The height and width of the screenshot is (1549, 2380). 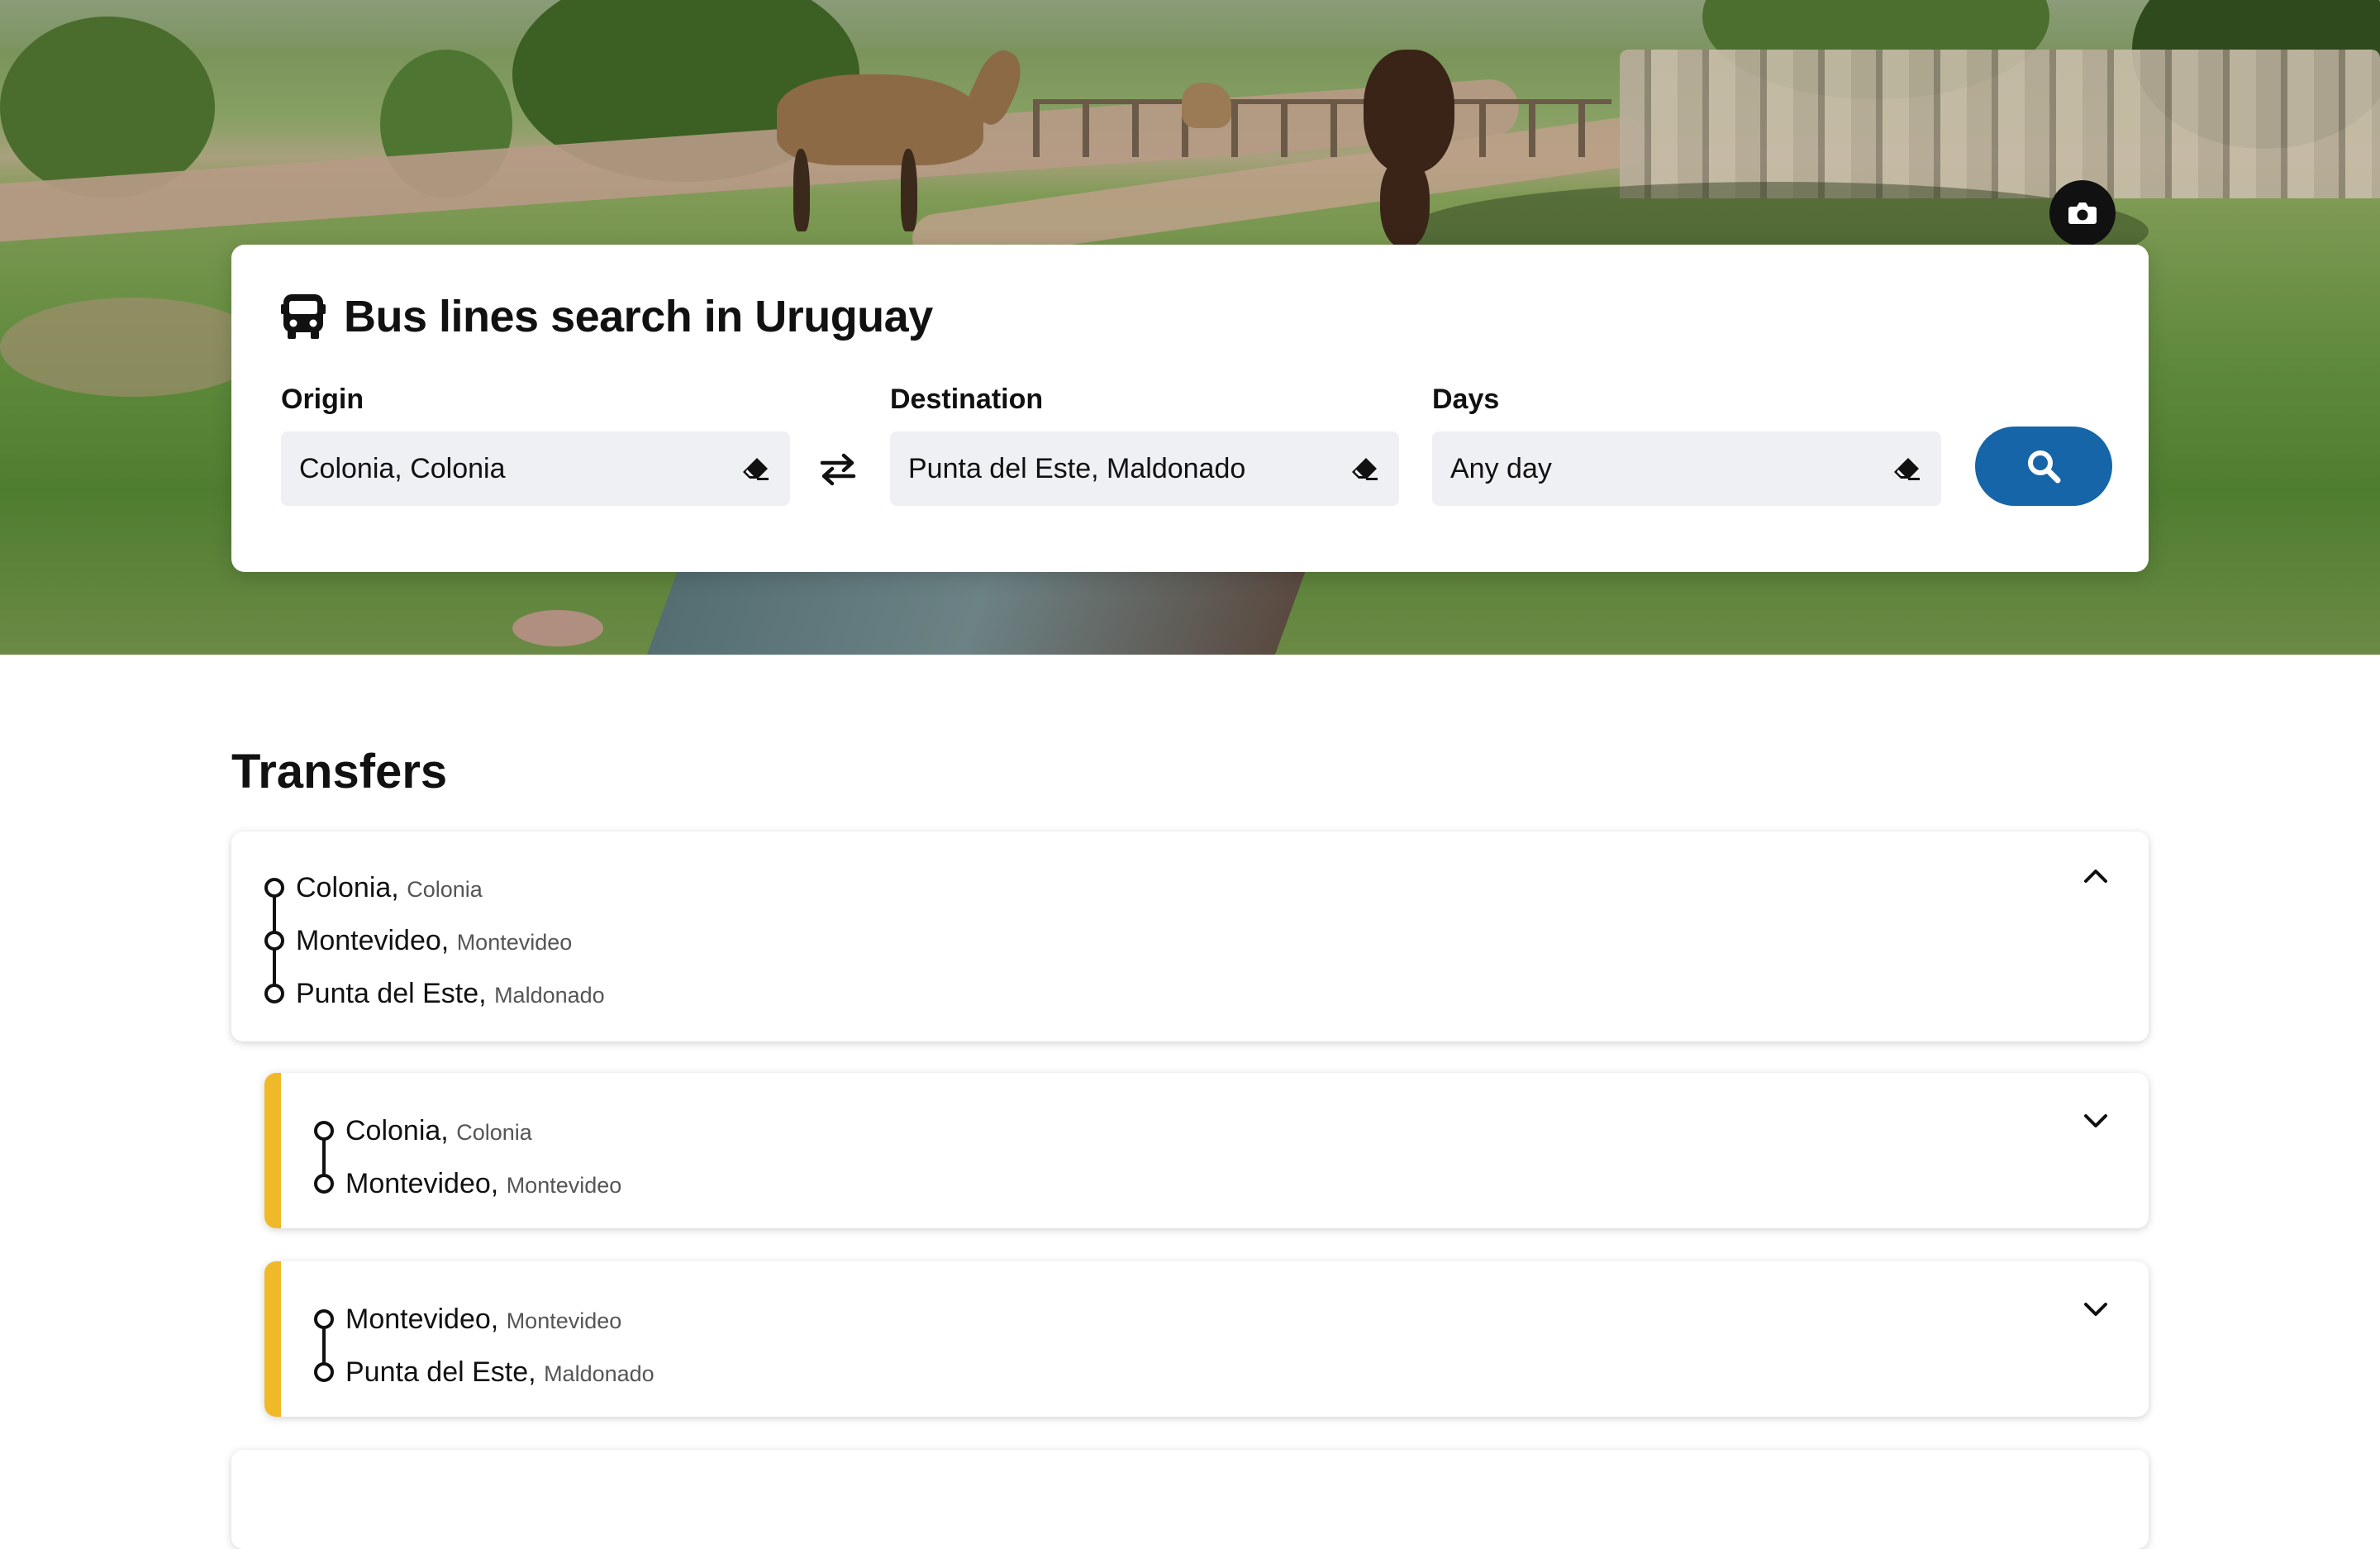 I want to click on origin-field, so click(x=535, y=468).